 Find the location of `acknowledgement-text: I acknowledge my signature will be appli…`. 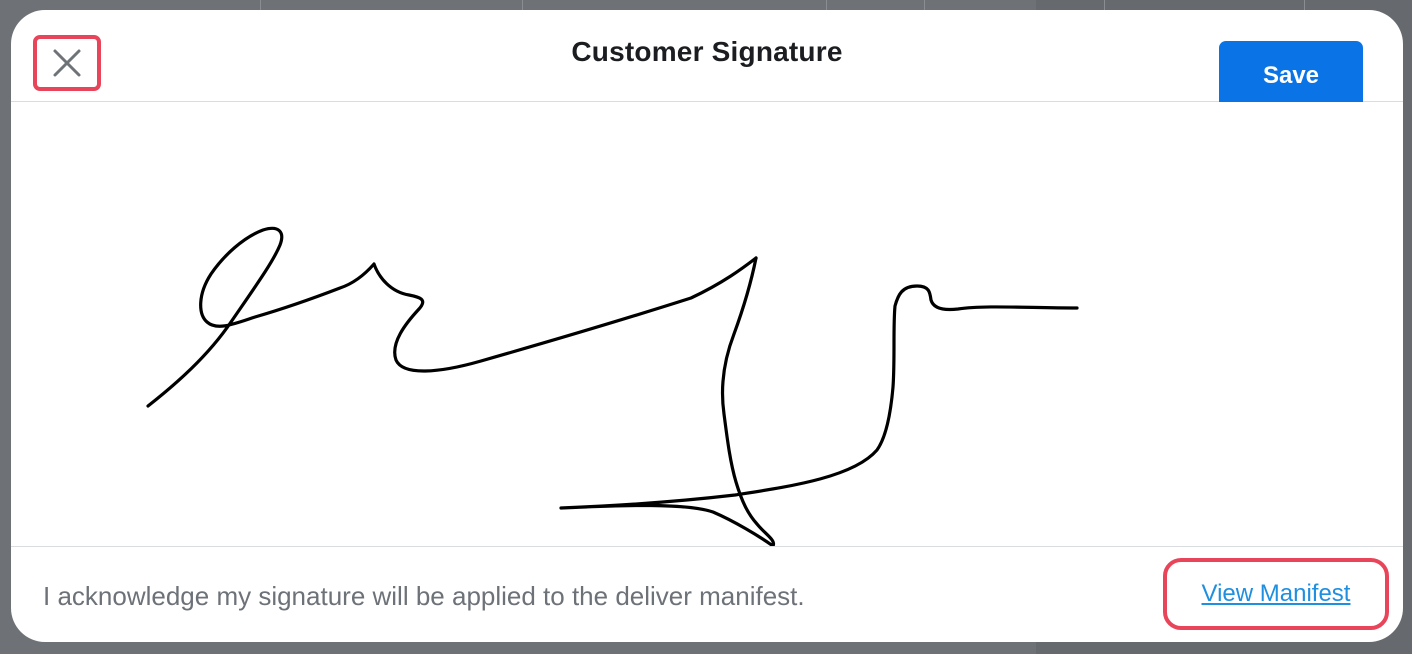

acknowledgement-text: I acknowledge my signature will be appli… is located at coordinates (424, 596).